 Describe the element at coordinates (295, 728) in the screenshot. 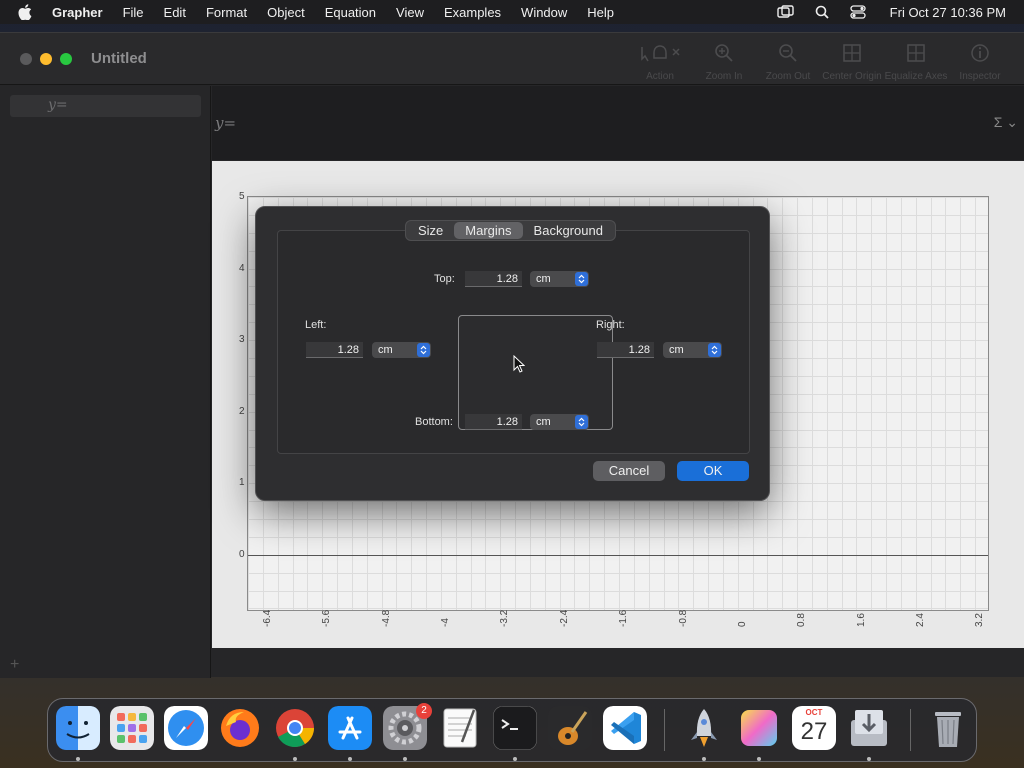

I see `dock-chrome-icon` at that location.